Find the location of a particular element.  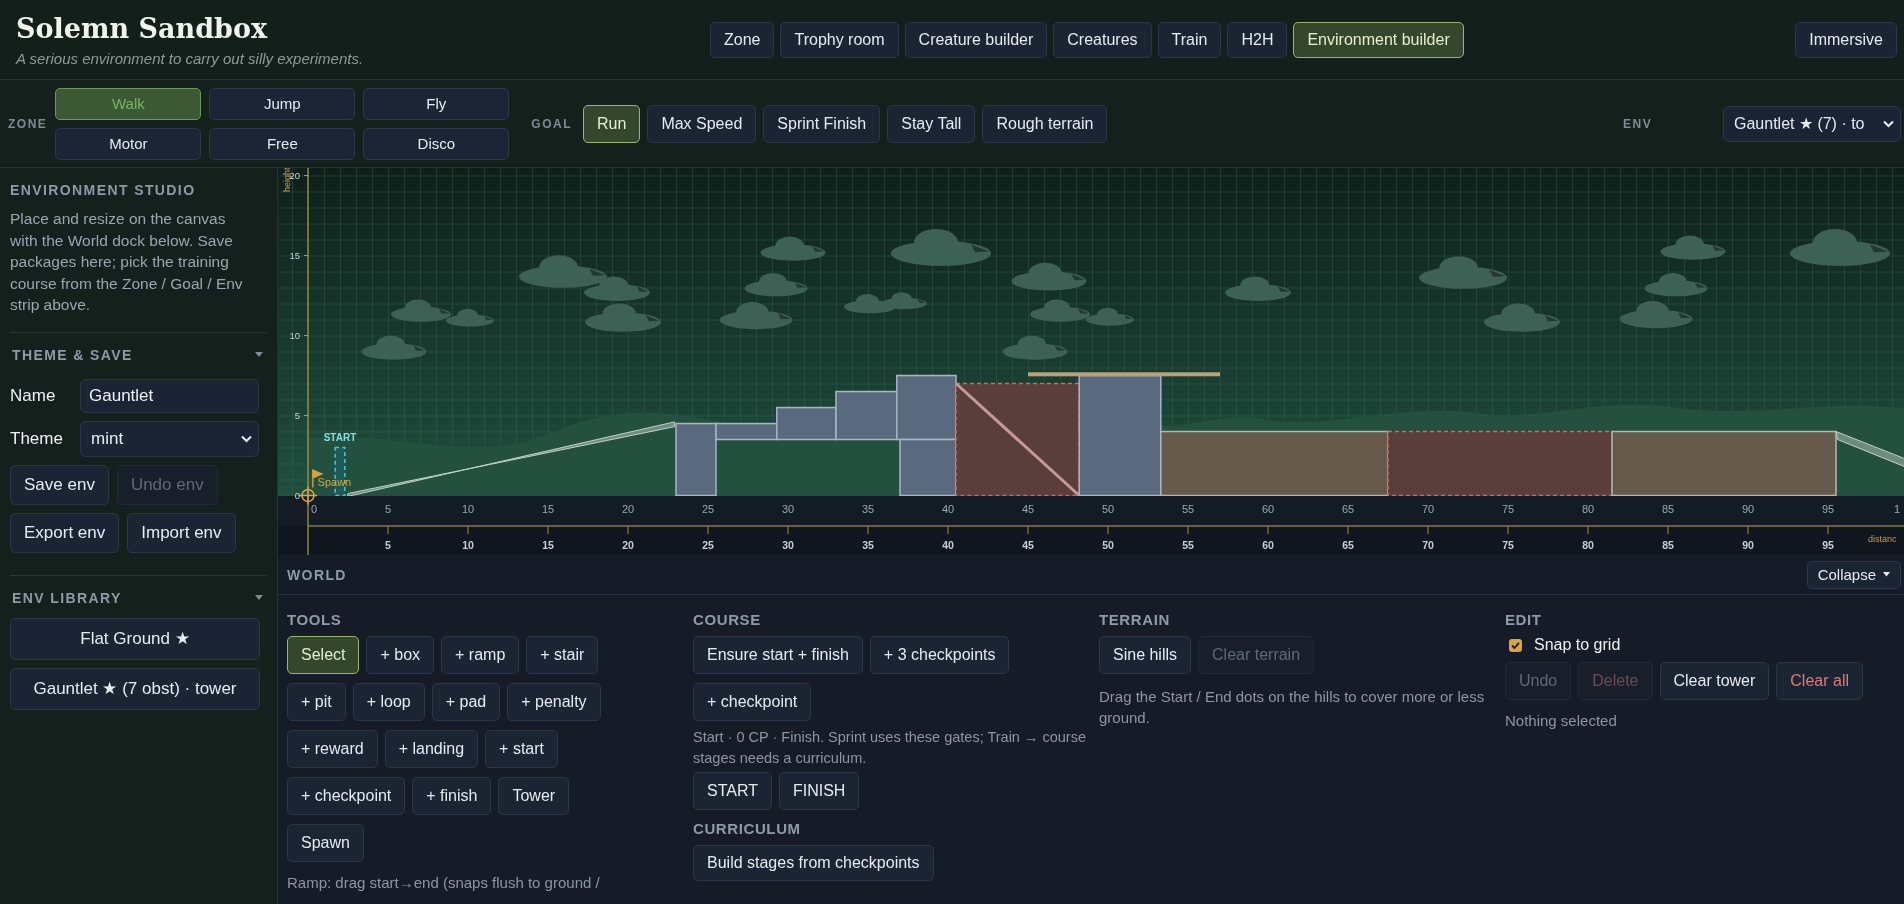

spawn-label: Spawn is located at coordinates (334, 481).